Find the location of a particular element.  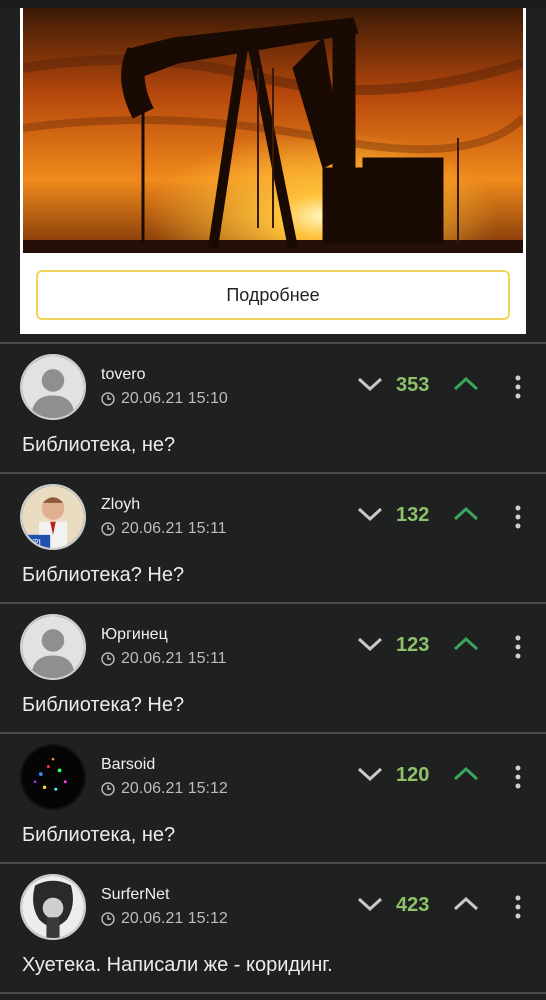

comment-username: Юргинец is located at coordinates (134, 635).